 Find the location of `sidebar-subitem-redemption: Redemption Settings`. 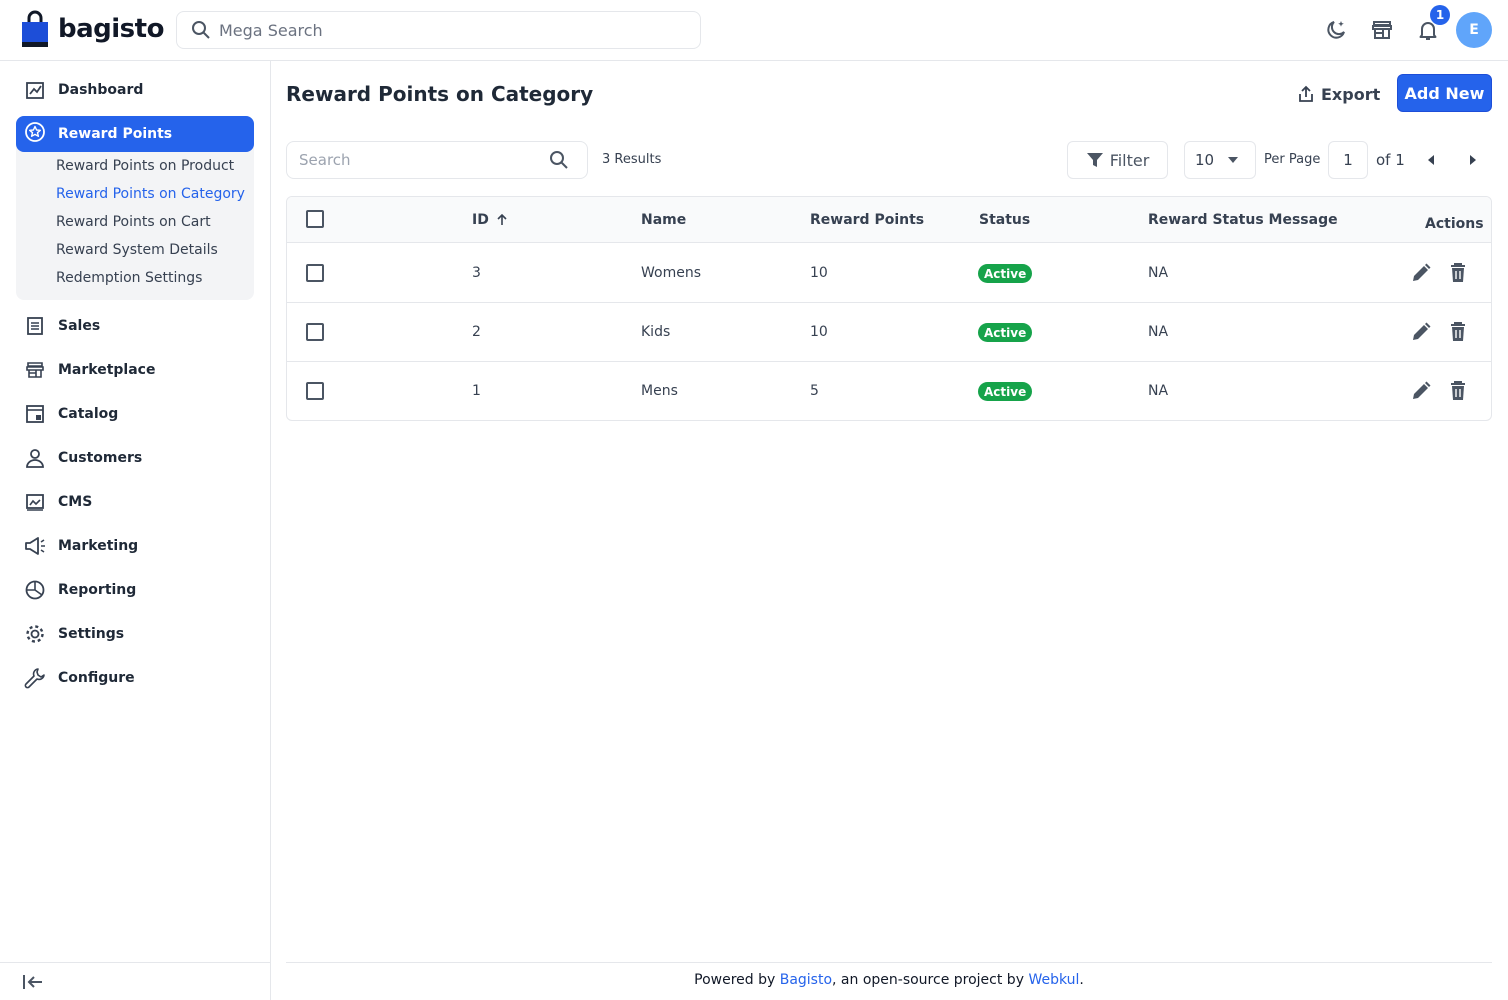

sidebar-subitem-redemption: Redemption Settings is located at coordinates (129, 278).